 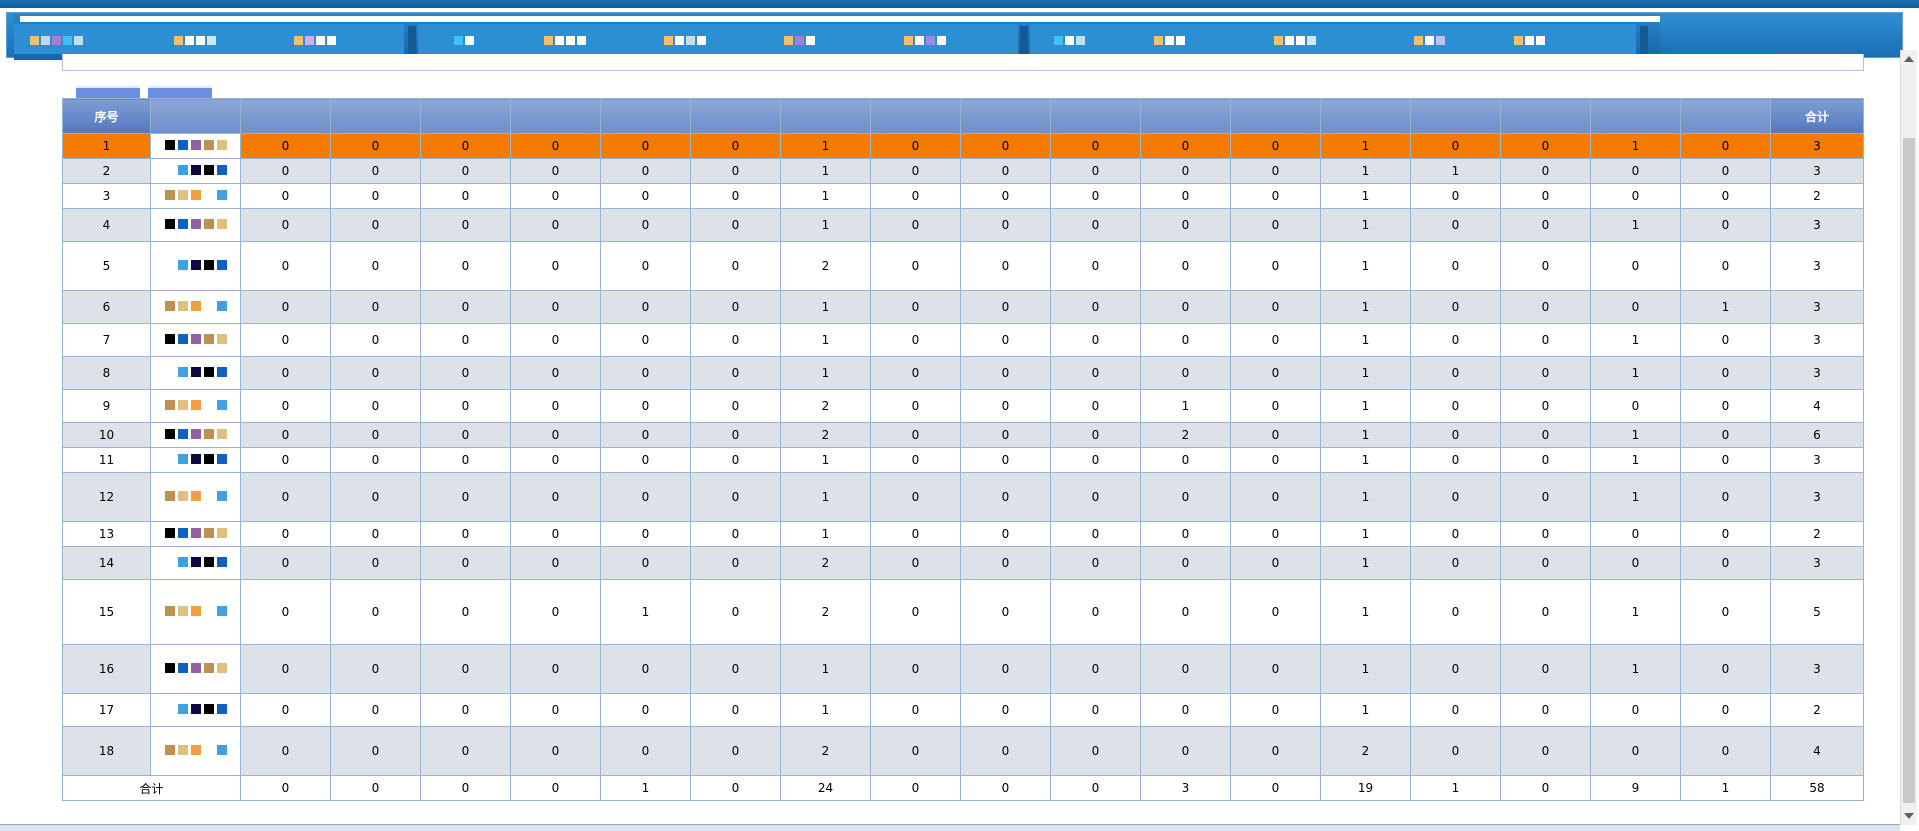 I want to click on vertical-scrollbar, so click(x=1908, y=437).